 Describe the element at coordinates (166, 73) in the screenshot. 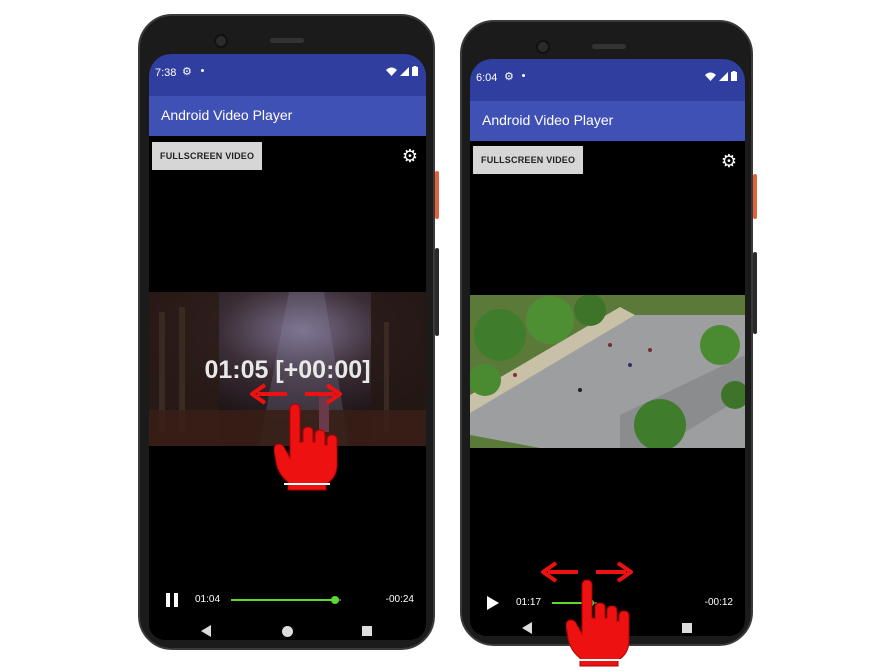

I see `status-time: 7:38` at that location.